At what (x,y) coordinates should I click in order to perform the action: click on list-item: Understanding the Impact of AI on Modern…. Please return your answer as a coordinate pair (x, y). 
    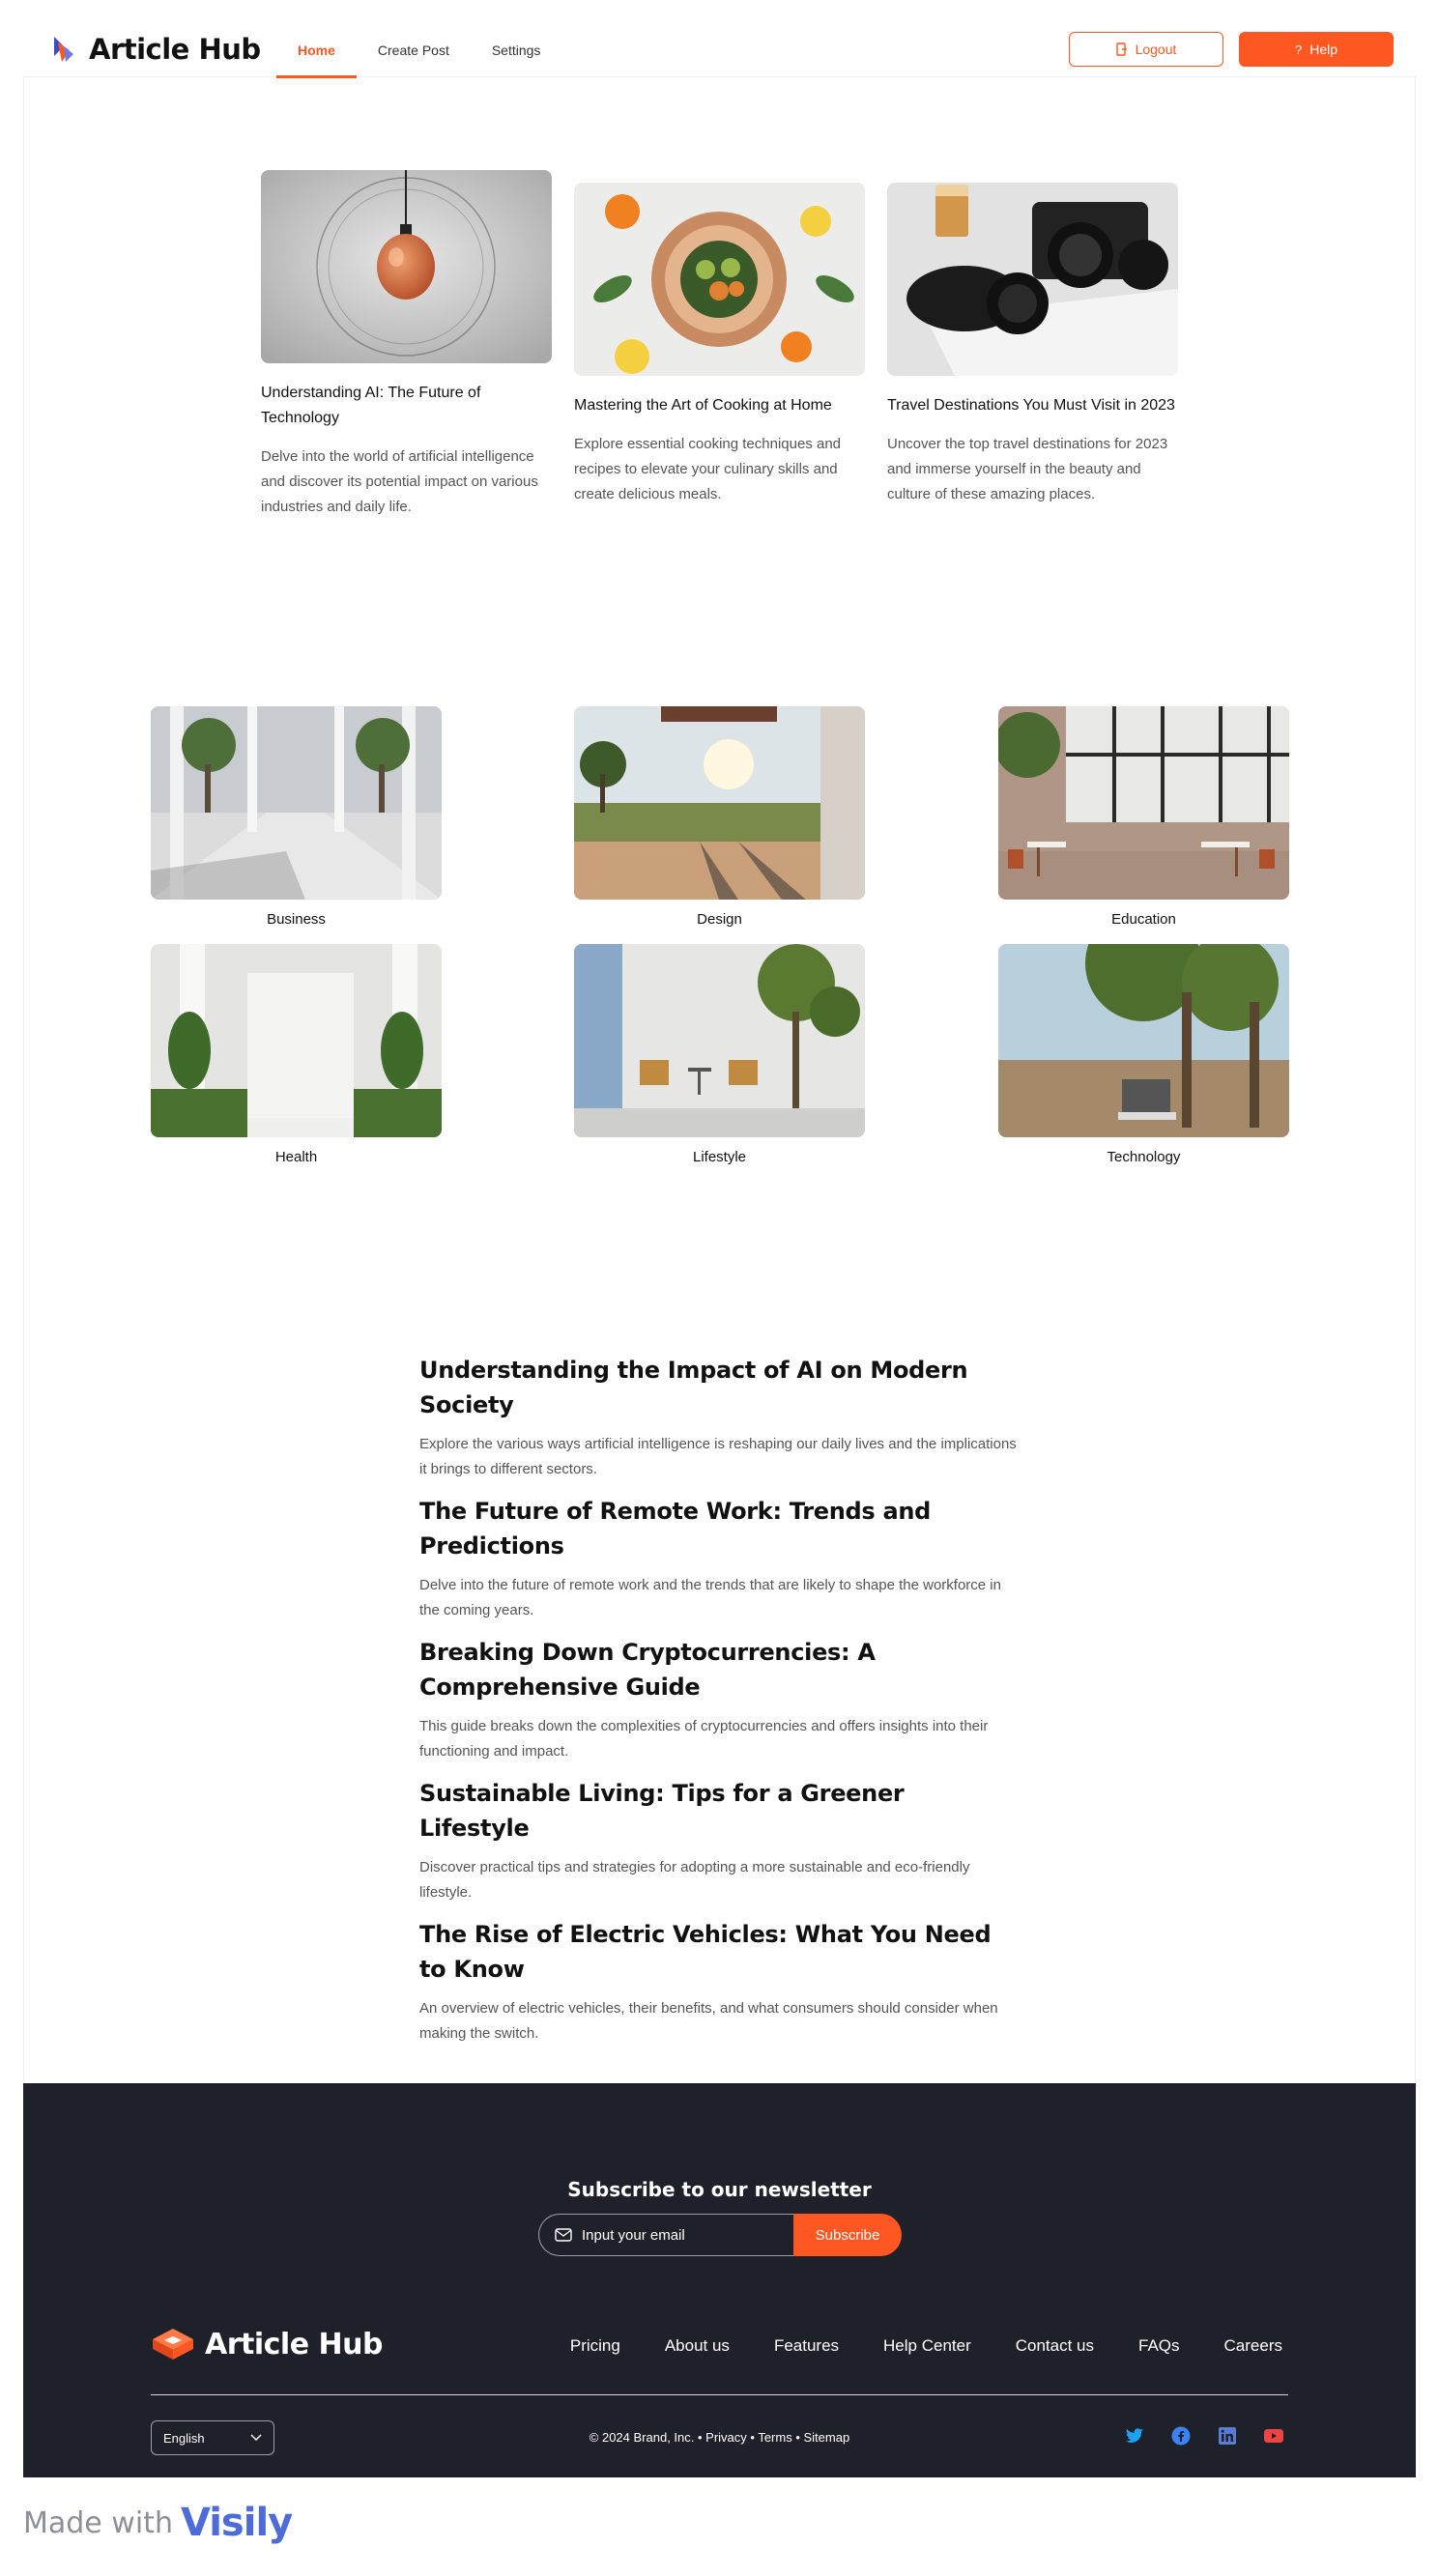
    Looking at the image, I should click on (719, 1418).